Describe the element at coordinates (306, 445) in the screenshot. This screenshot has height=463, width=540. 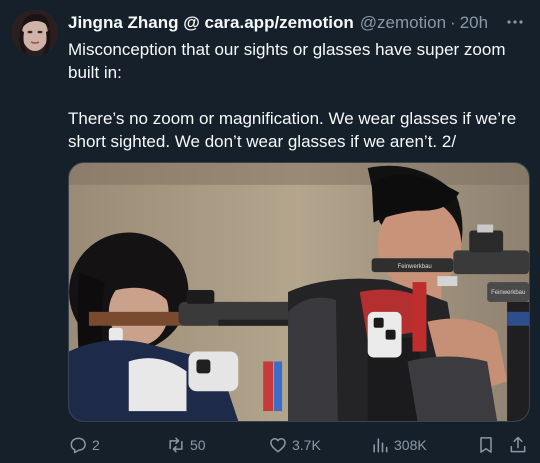
I see `like-count: 3.7K` at that location.